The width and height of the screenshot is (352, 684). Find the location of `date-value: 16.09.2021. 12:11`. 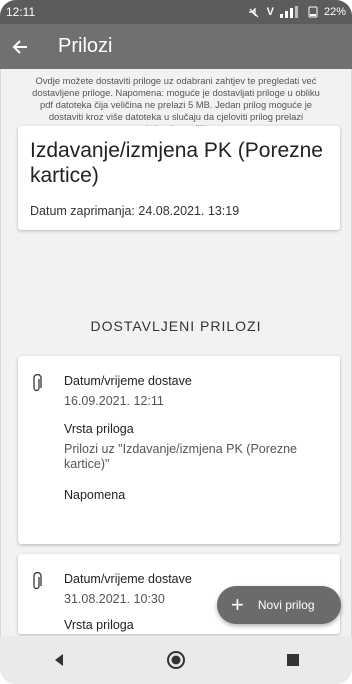

date-value: 16.09.2021. 12:11 is located at coordinates (114, 401).